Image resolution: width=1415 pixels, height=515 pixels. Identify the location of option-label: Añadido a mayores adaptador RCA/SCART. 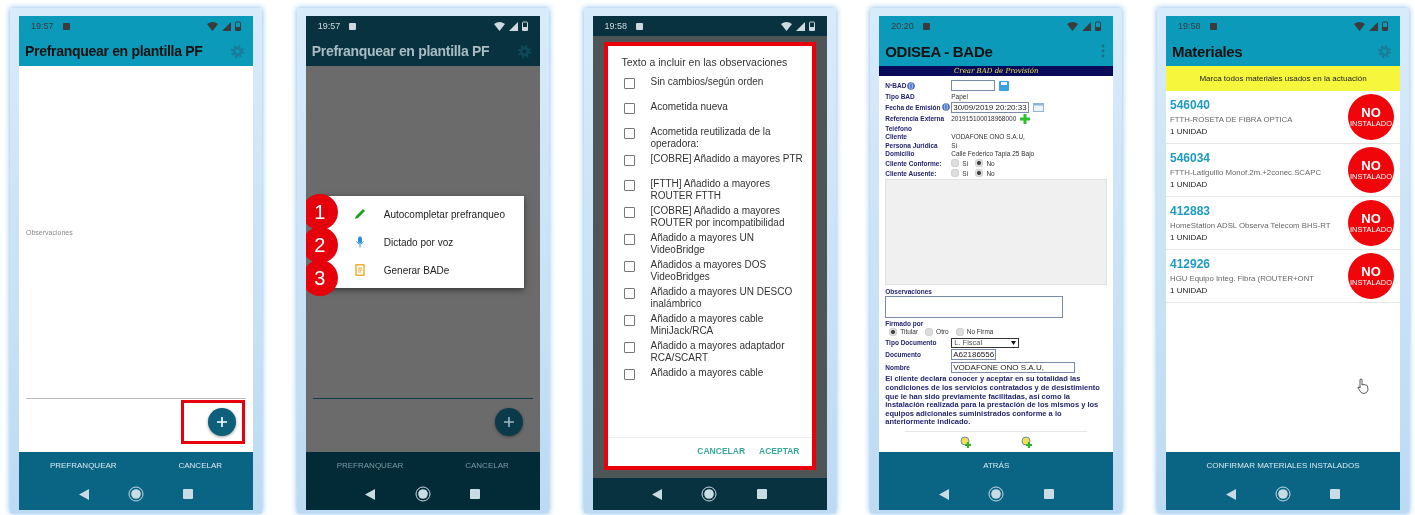
(718, 351).